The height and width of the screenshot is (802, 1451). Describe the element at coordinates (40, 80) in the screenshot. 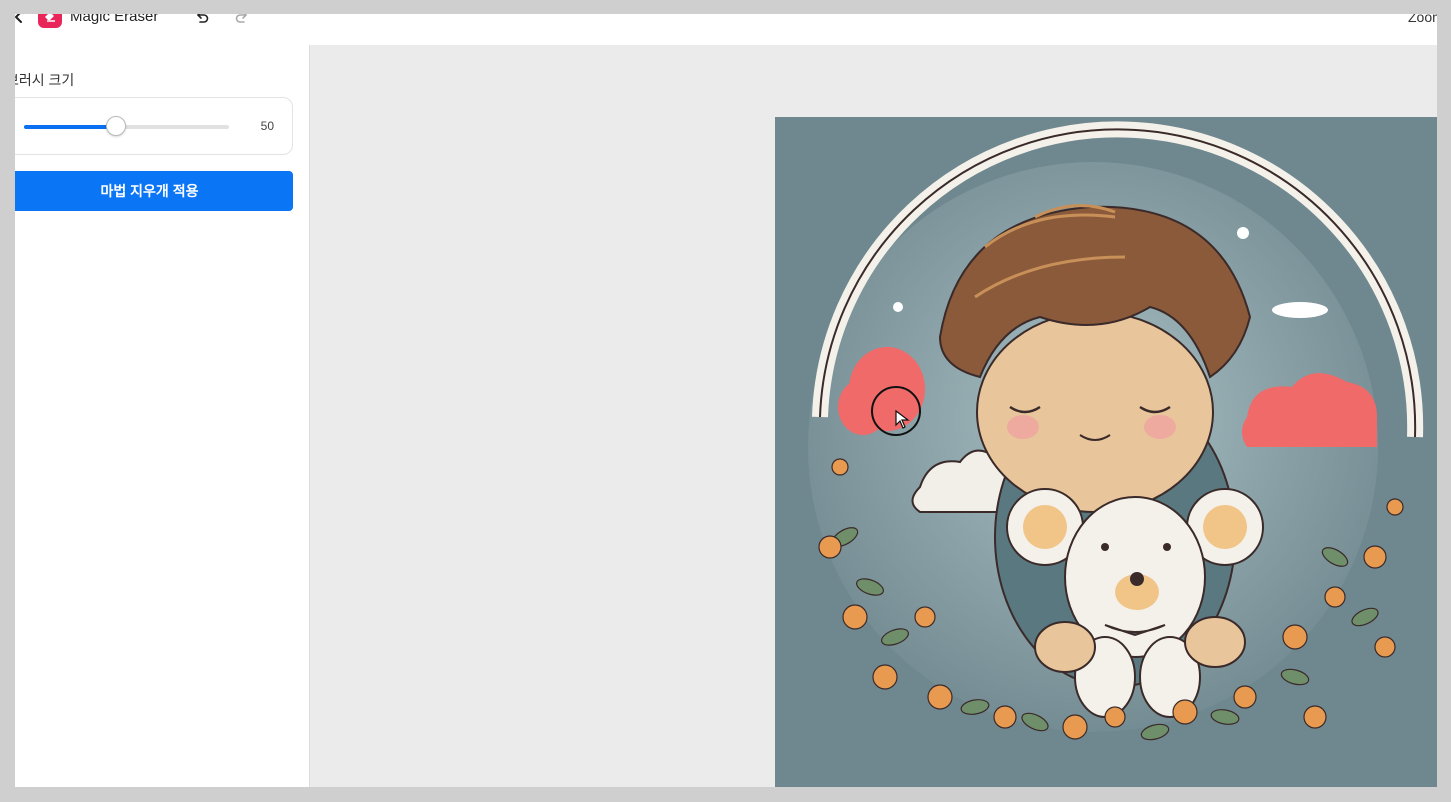

I see `brush-size-label: 브러시 크기` at that location.